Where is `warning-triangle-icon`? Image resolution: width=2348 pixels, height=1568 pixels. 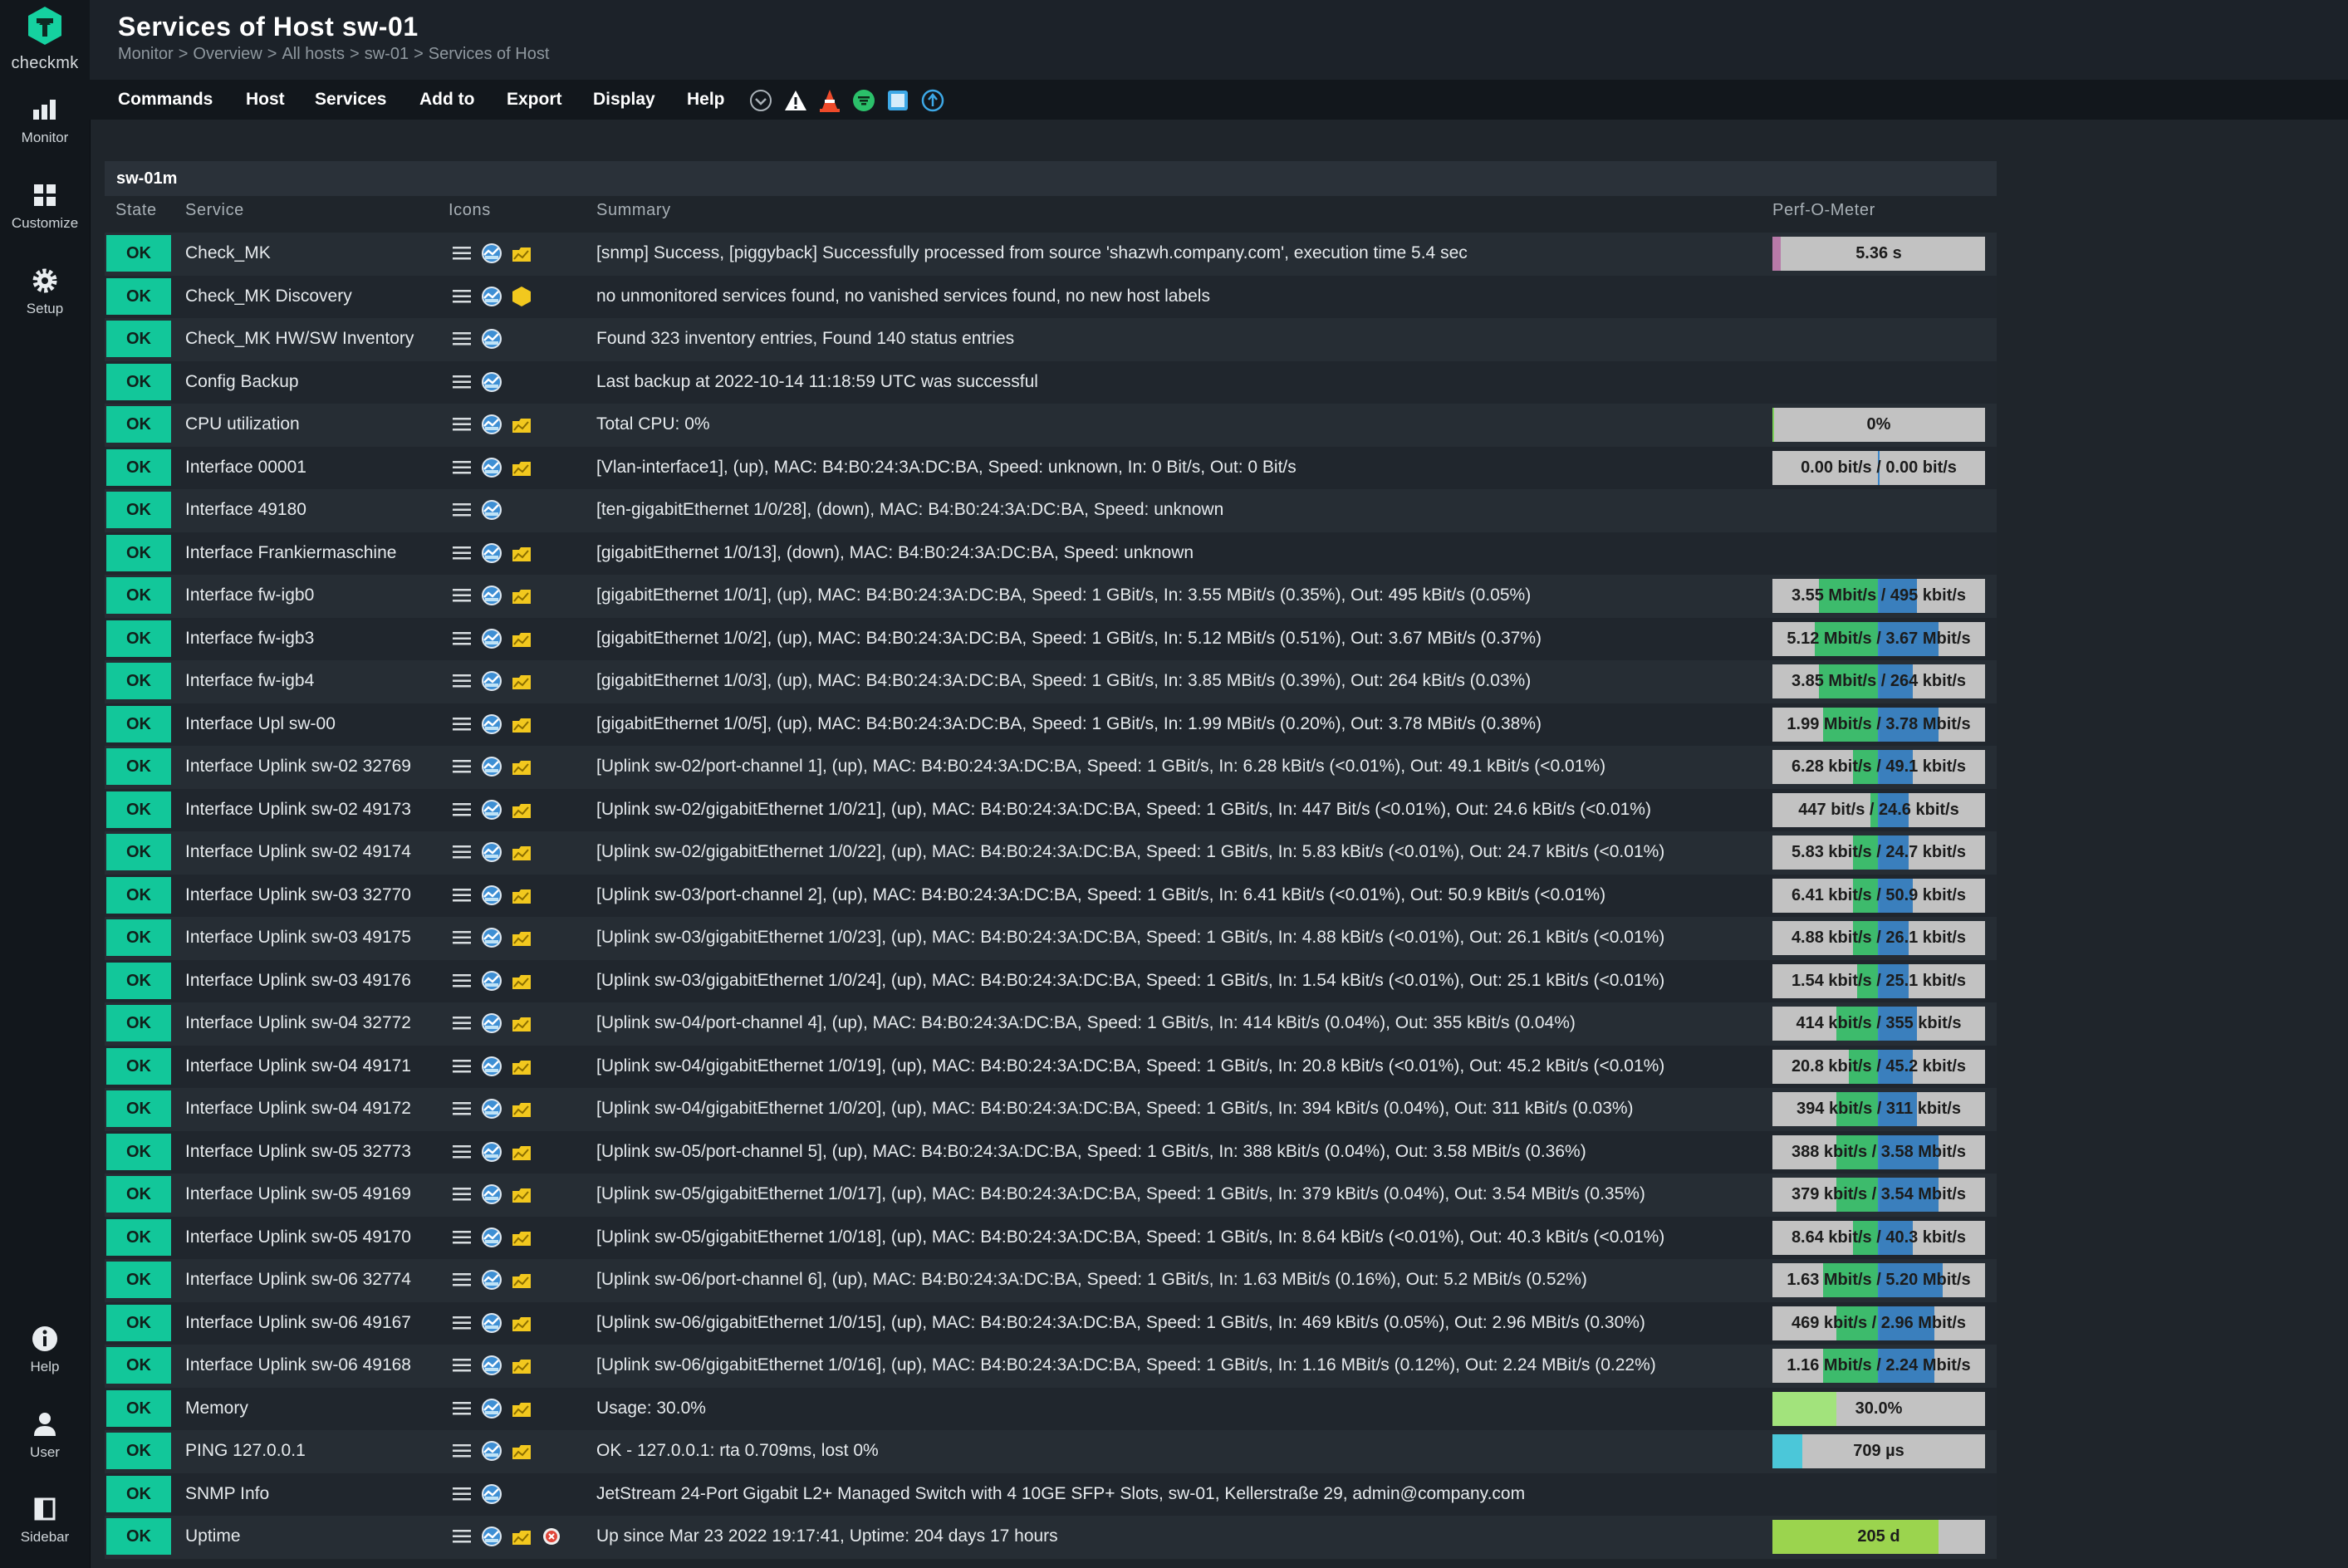 warning-triangle-icon is located at coordinates (795, 100).